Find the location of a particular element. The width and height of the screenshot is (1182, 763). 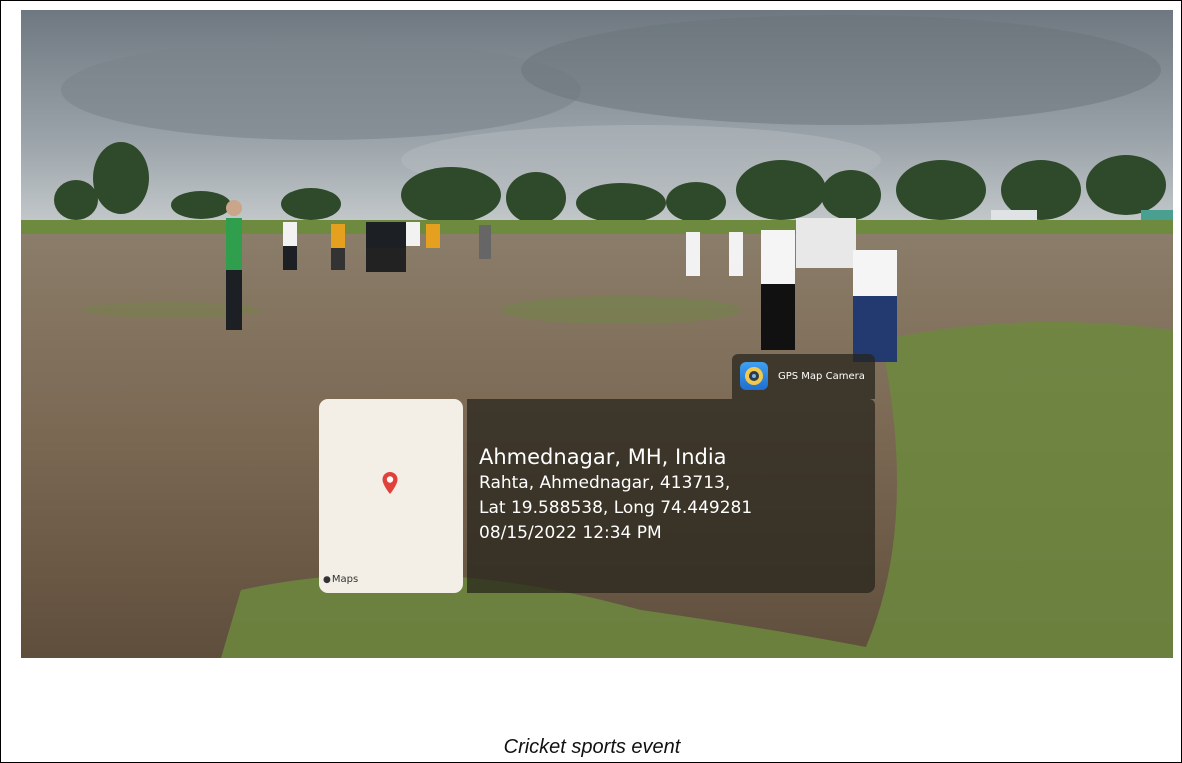

location-address: Rahta, Ahmednagar, 413713, is located at coordinates (605, 483).